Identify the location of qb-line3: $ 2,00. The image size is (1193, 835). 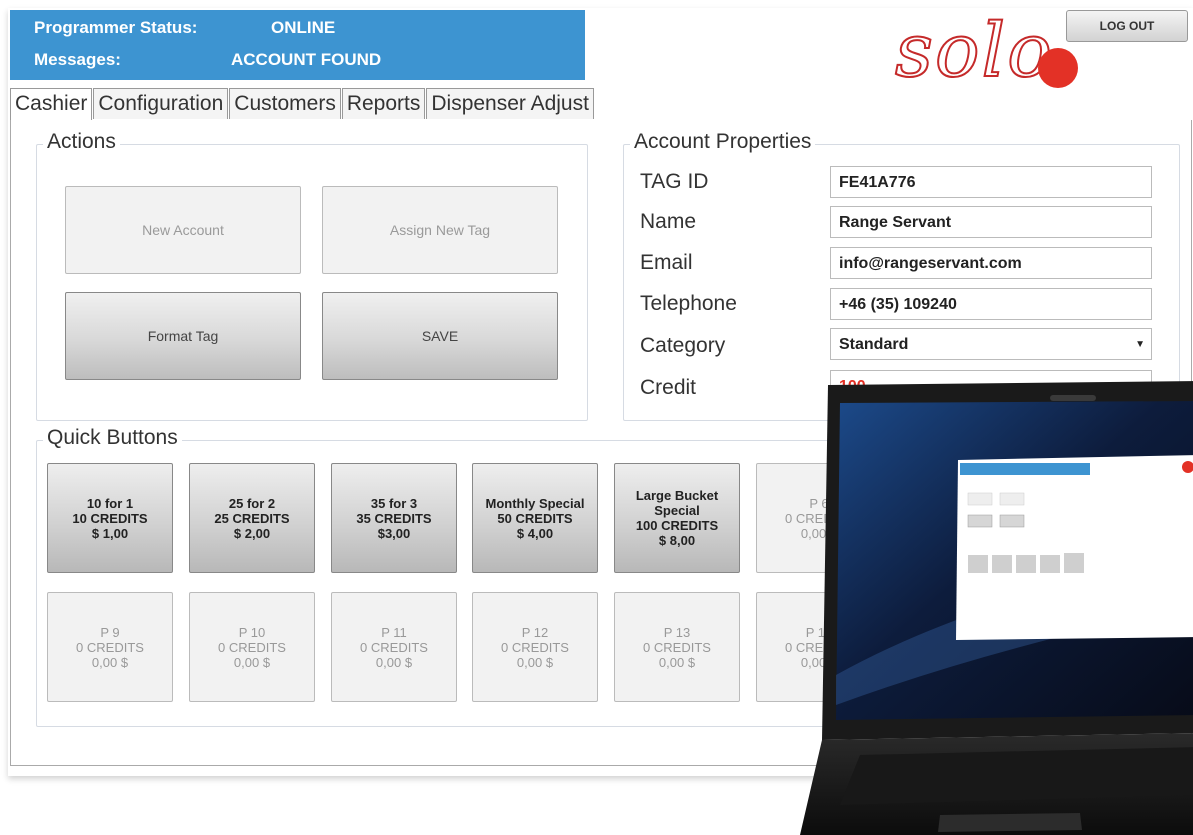
(252, 533).